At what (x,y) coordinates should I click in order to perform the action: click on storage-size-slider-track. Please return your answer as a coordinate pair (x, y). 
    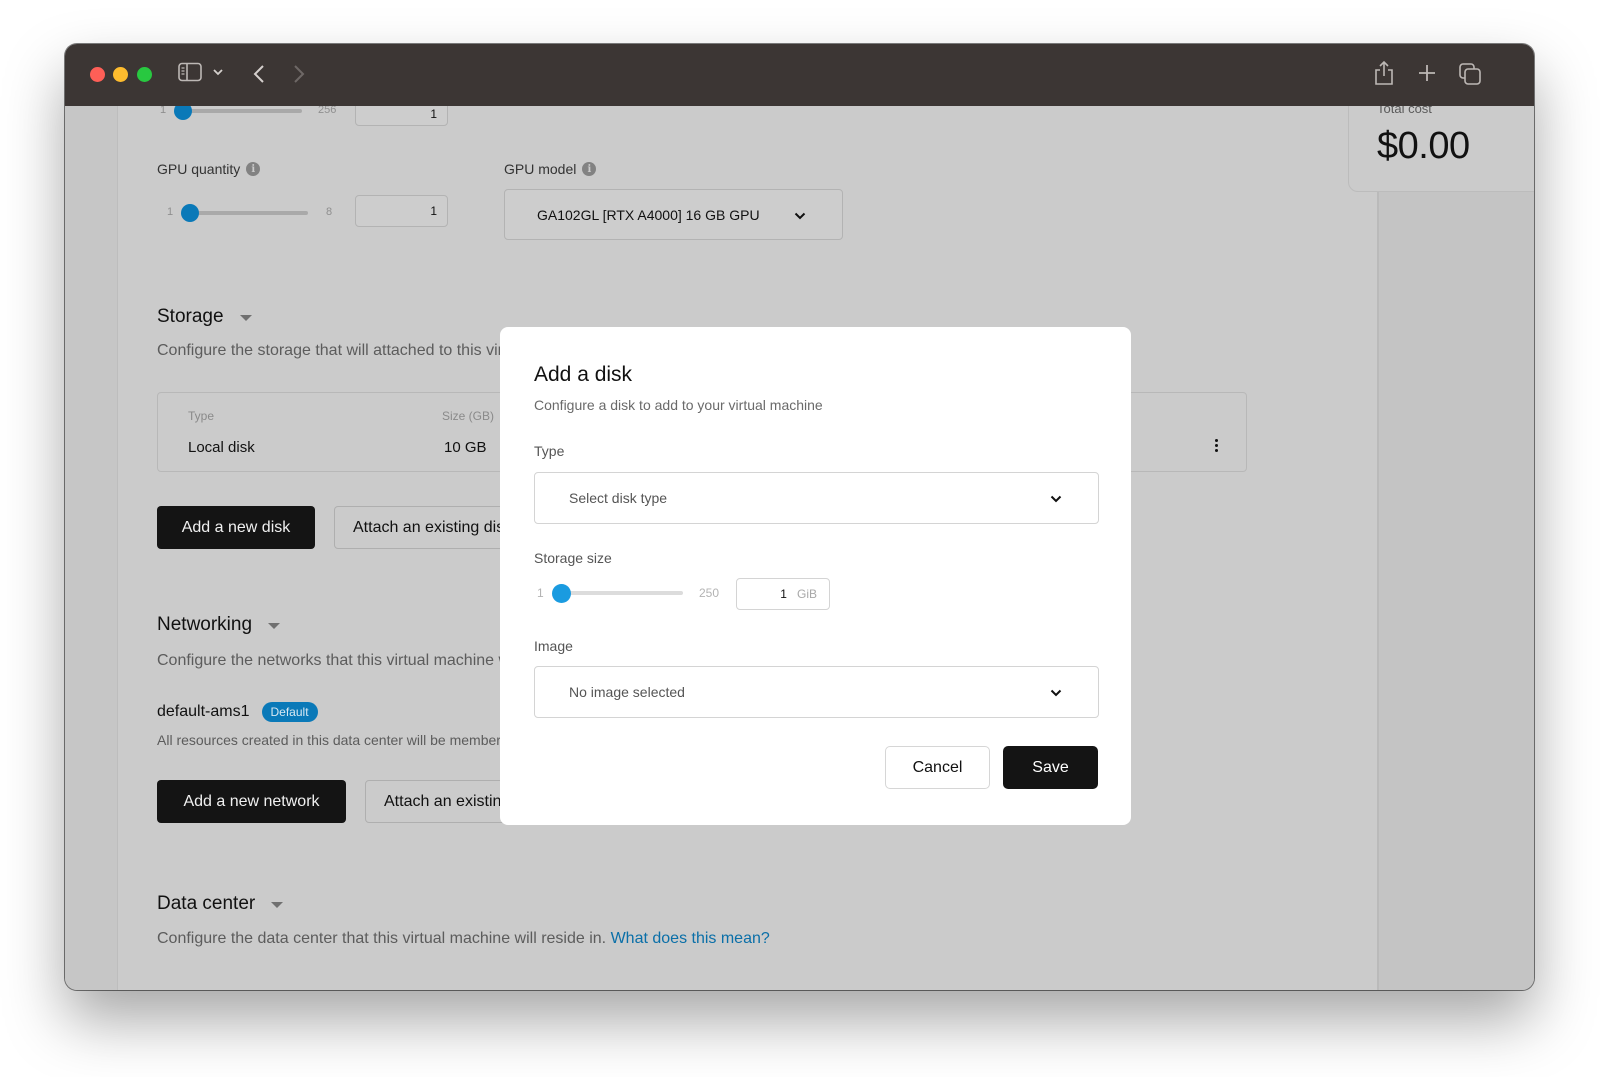
    Looking at the image, I should click on (621, 593).